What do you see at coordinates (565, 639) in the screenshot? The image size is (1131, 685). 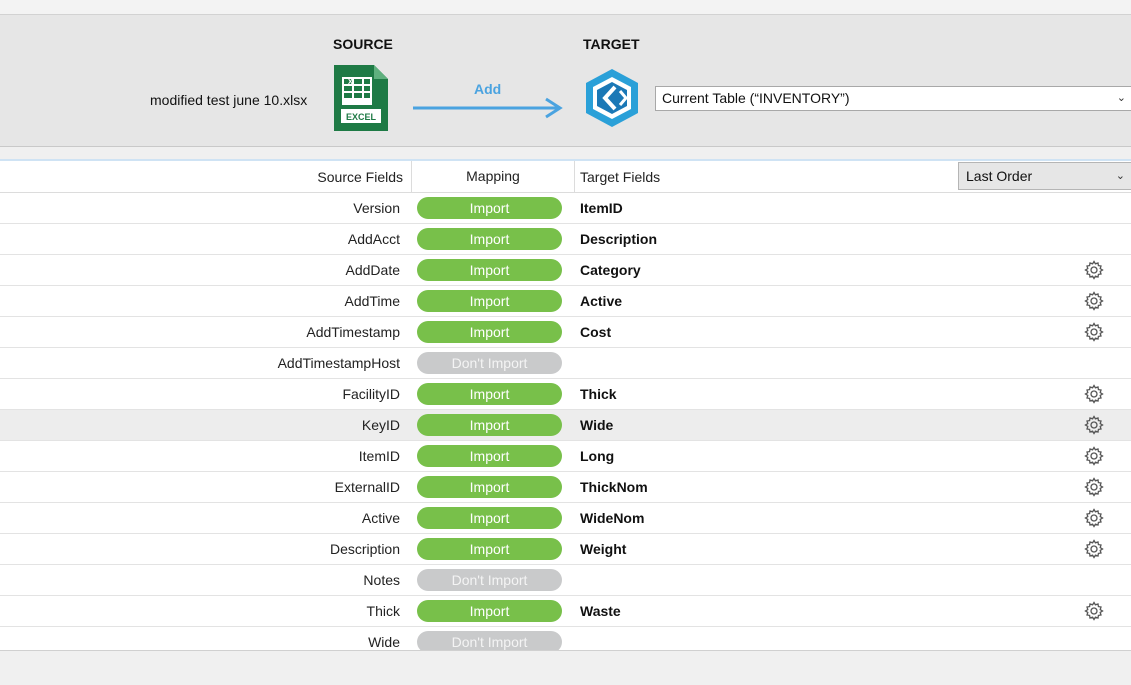 I see `table-row: Wide Don't Import` at bounding box center [565, 639].